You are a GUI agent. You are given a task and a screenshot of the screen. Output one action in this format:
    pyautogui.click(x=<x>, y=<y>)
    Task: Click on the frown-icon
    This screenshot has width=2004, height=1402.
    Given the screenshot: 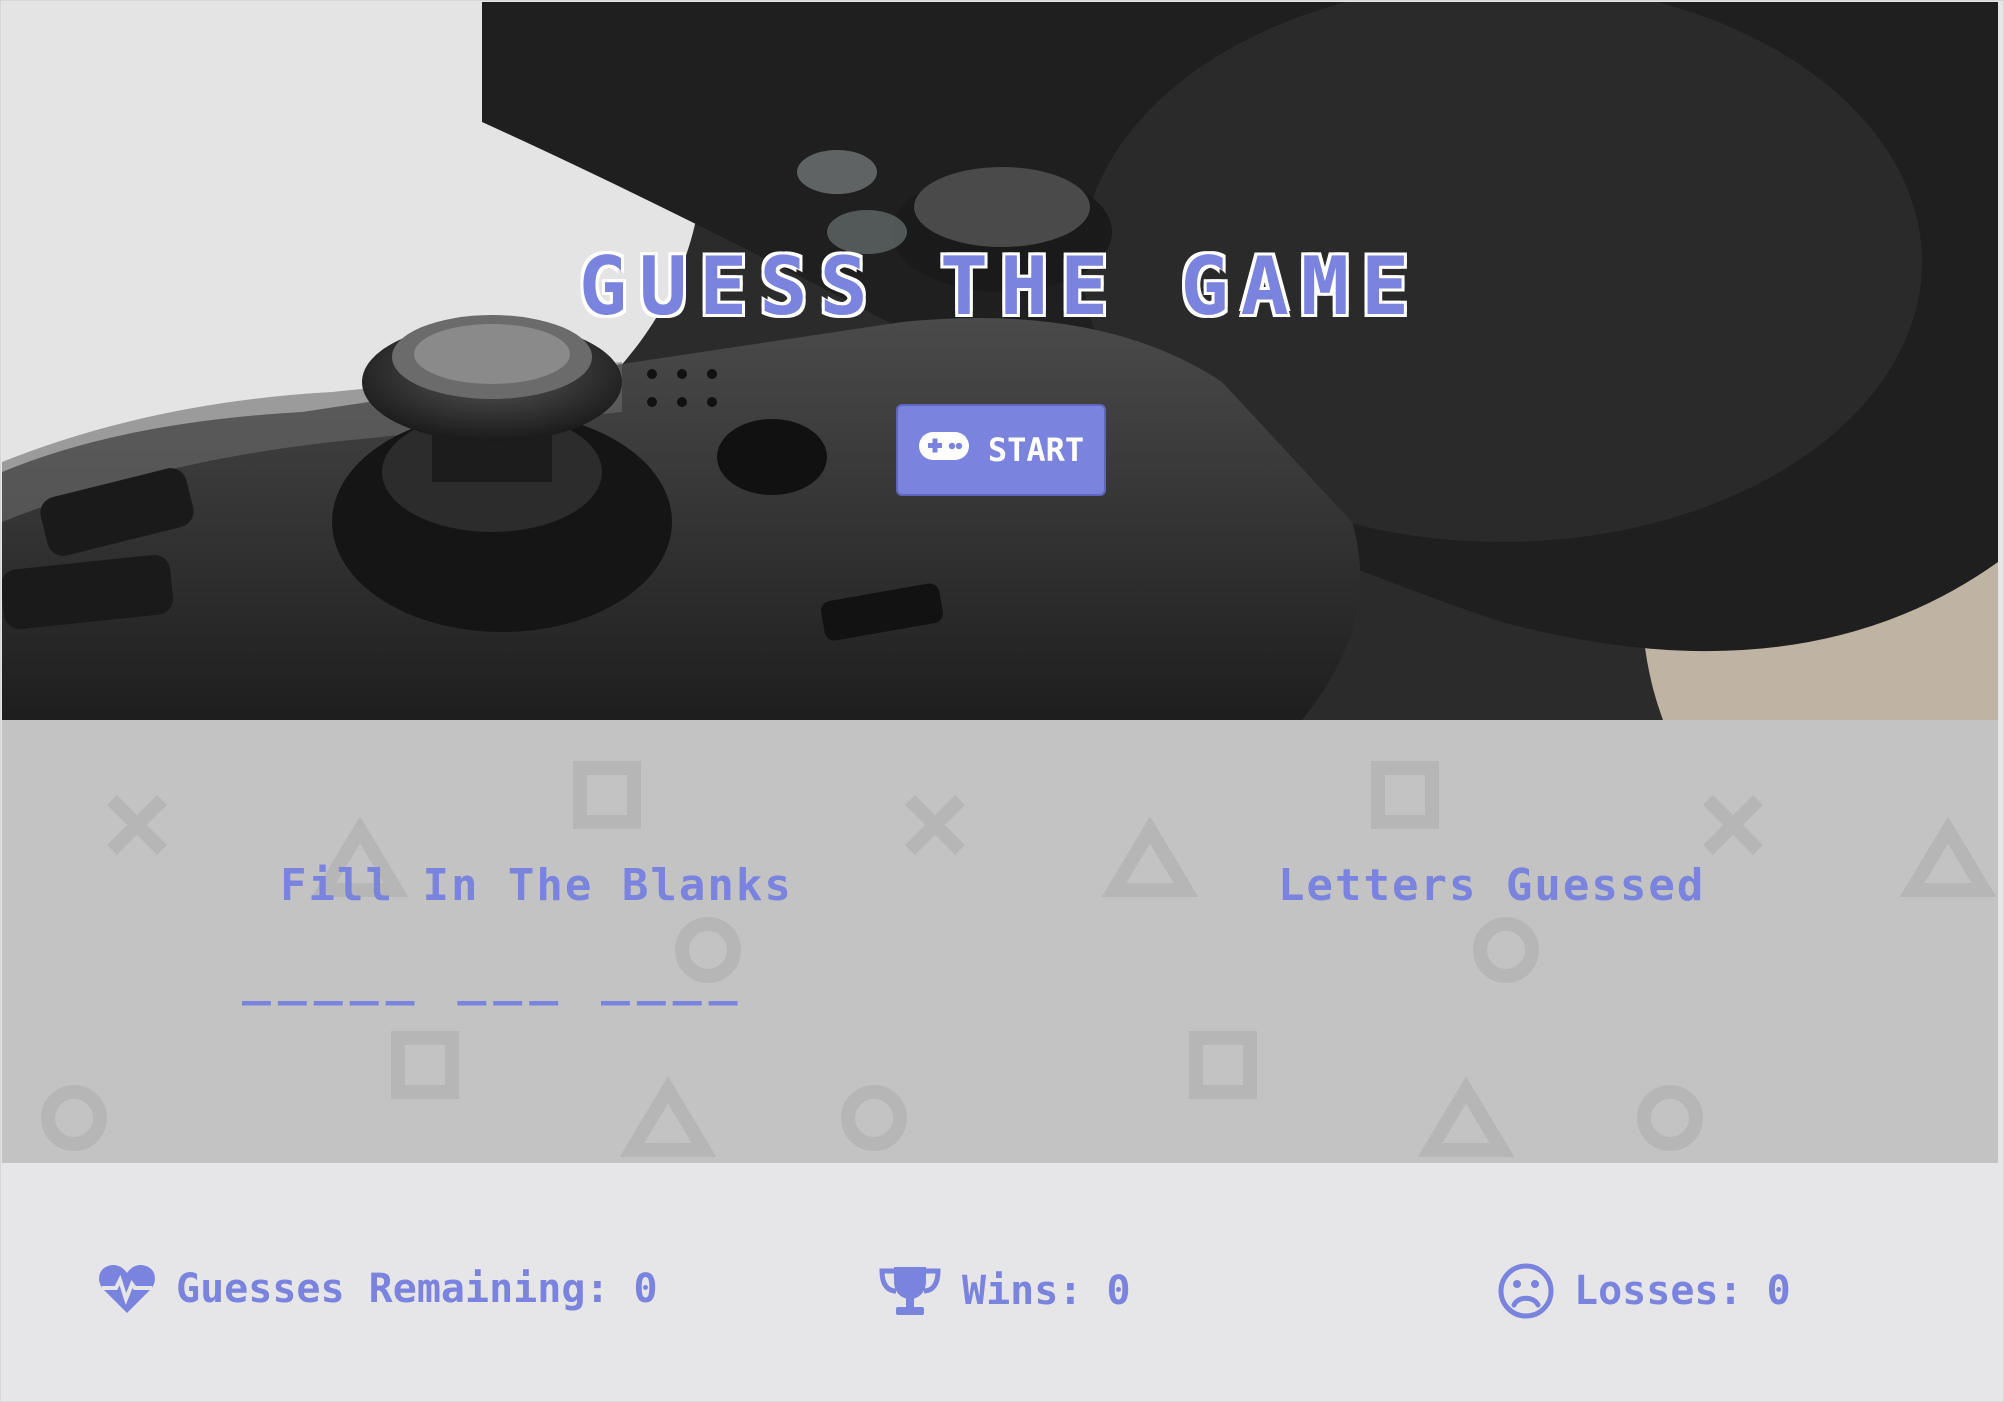 What is the action you would take?
    pyautogui.click(x=1526, y=1291)
    